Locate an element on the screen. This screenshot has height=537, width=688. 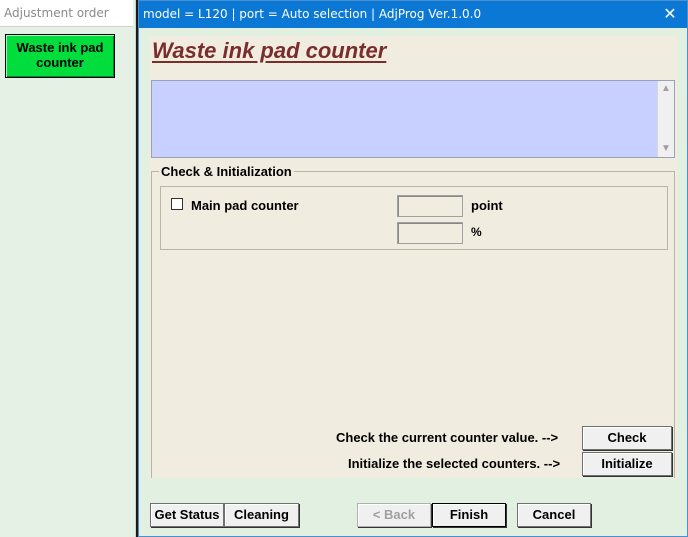
close-icon: ✕ is located at coordinates (670, 14).